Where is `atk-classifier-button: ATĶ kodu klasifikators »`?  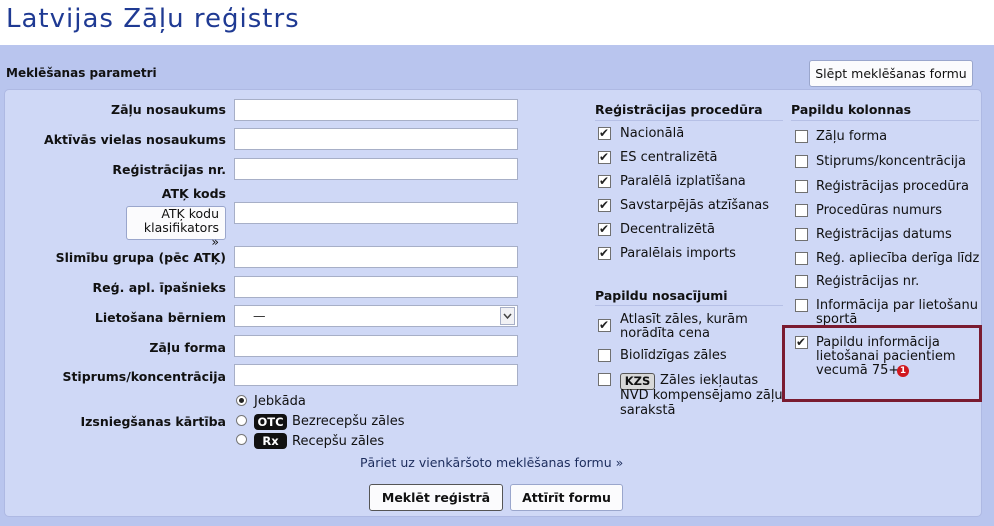
atk-classifier-button: ATĶ kodu klasifikators » is located at coordinates (176, 227).